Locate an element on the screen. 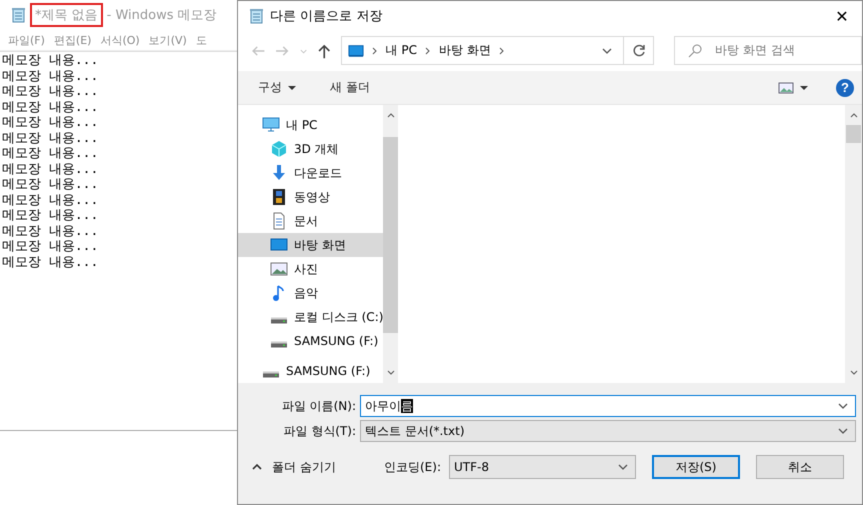 The image size is (863, 505). cancel-button: 취소 is located at coordinates (800, 467).